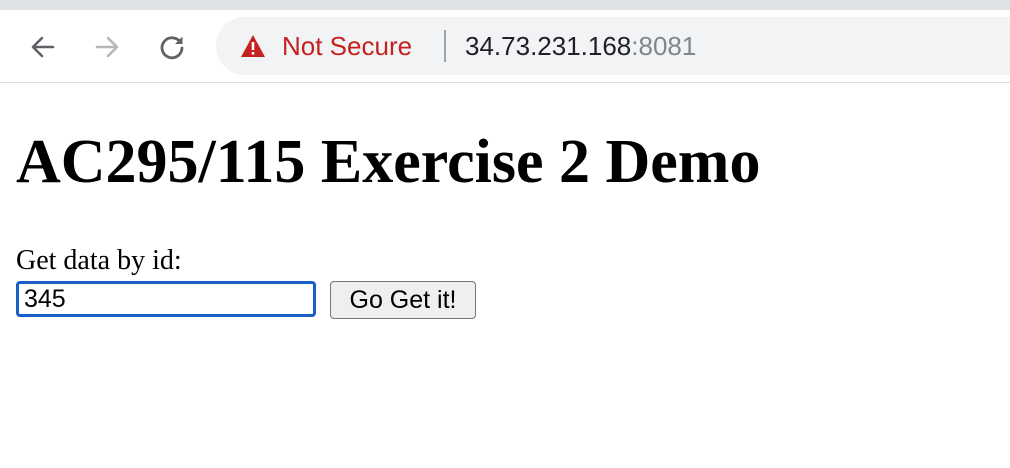  I want to click on page-title: AC295/115 Exercise 2 Demo, so click(388, 162).